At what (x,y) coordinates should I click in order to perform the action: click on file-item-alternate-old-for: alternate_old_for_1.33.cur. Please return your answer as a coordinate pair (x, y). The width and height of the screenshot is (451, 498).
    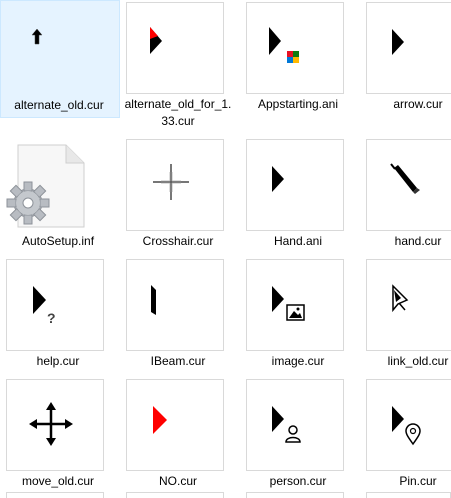
    Looking at the image, I should click on (180, 64).